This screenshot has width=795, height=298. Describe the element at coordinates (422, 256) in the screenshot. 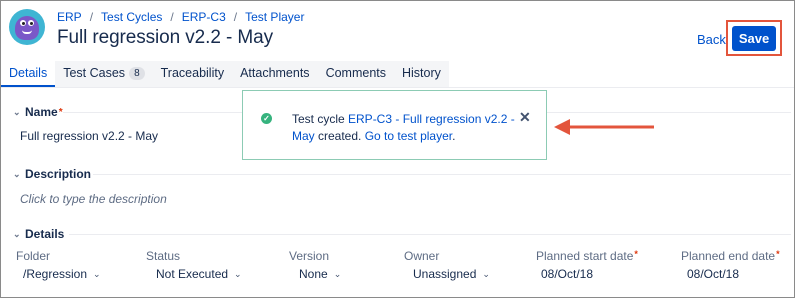

I see `owner-label: Owner` at that location.